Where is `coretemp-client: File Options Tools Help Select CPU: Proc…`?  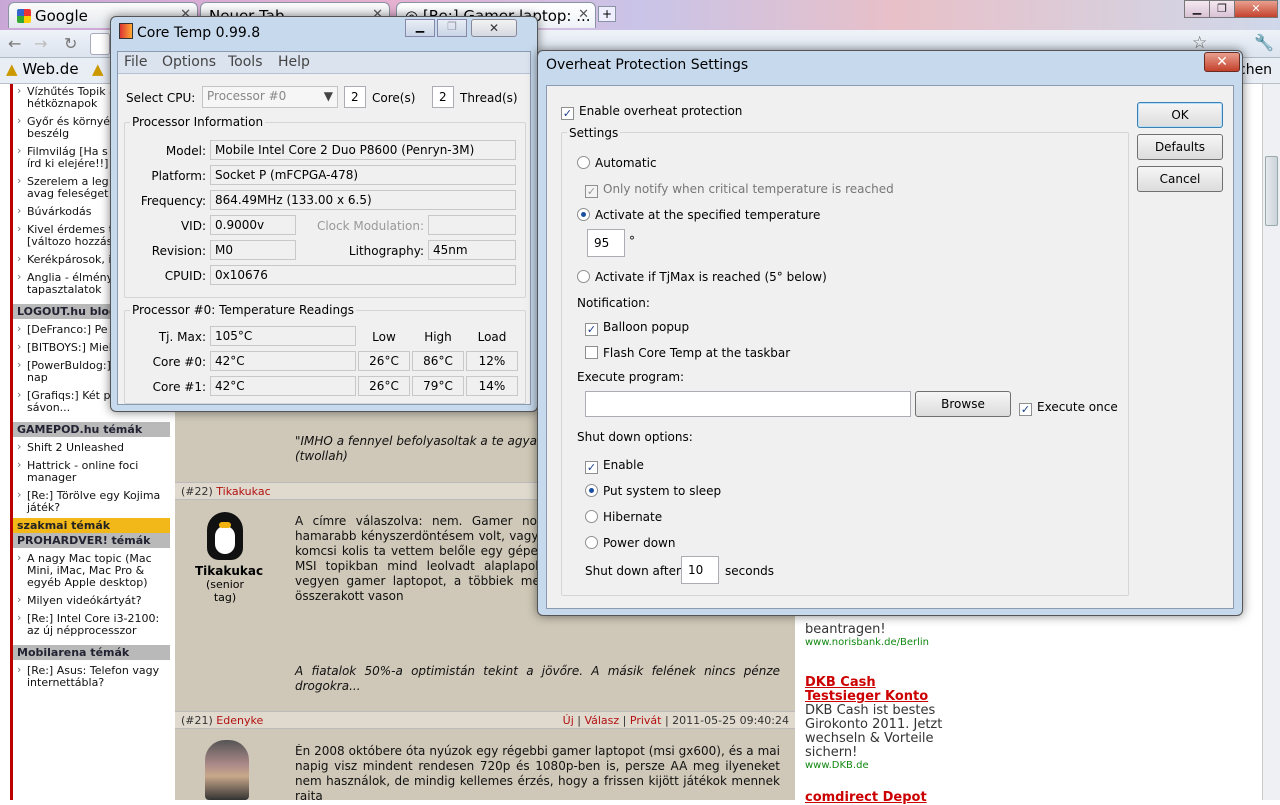
coretemp-client: File Options Tools Help Select CPU: Proc… is located at coordinates (324, 228).